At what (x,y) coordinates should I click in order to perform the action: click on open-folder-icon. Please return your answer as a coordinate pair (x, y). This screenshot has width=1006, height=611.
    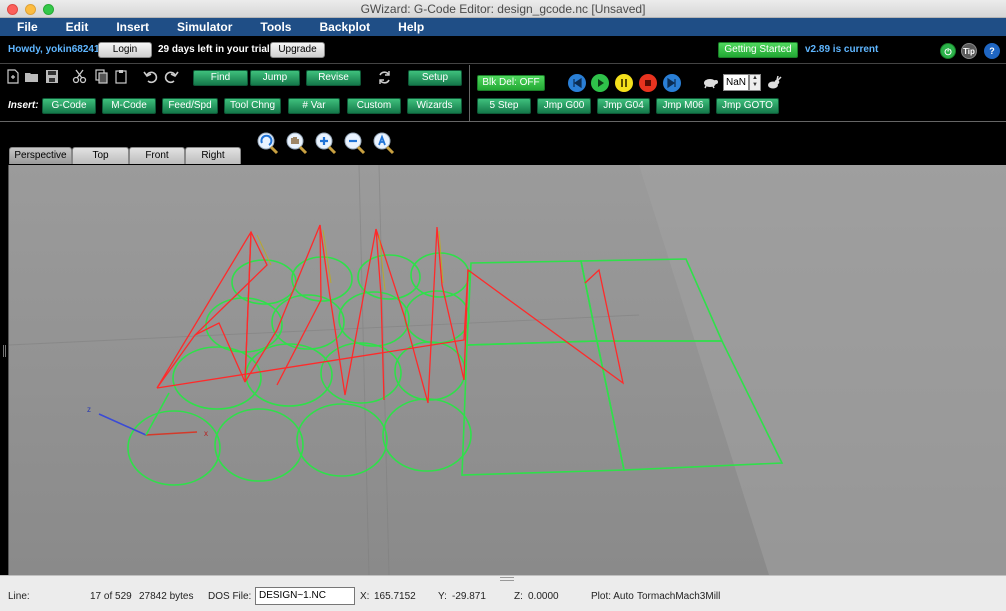
    Looking at the image, I should click on (31, 76).